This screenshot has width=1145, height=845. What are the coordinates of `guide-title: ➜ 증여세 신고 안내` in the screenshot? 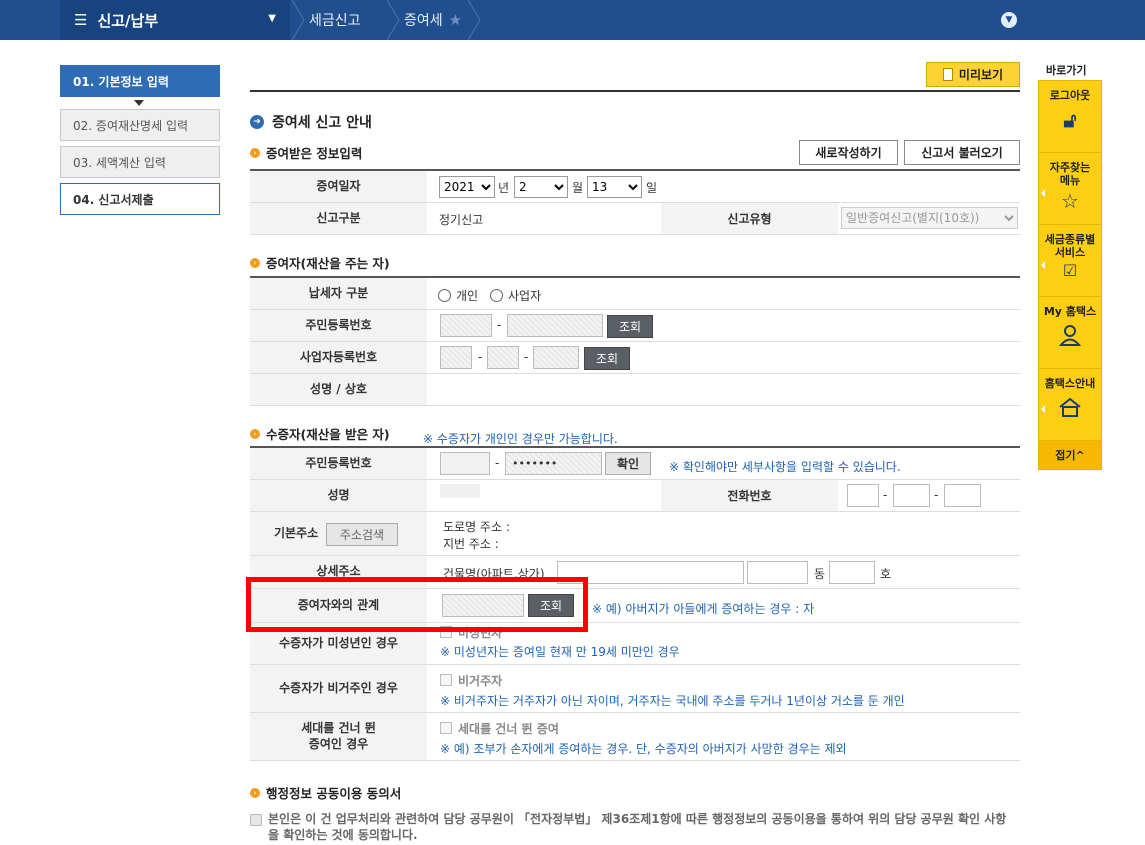 It's located at (311, 122).